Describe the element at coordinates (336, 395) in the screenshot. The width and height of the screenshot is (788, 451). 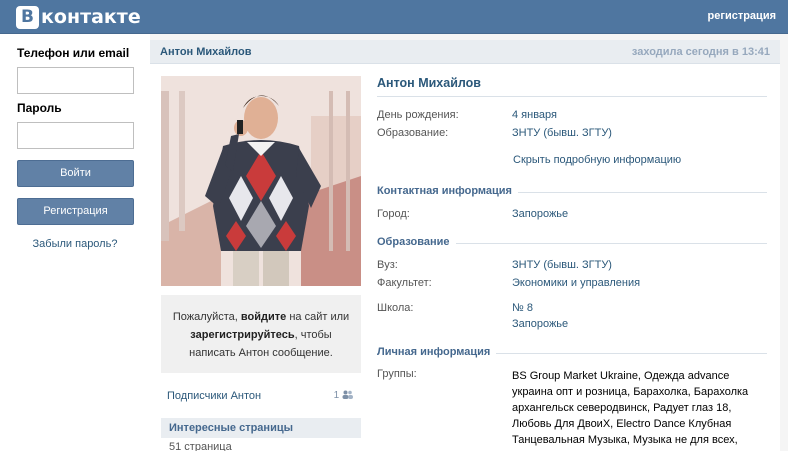
I see `subscribers-count-value: 1` at that location.